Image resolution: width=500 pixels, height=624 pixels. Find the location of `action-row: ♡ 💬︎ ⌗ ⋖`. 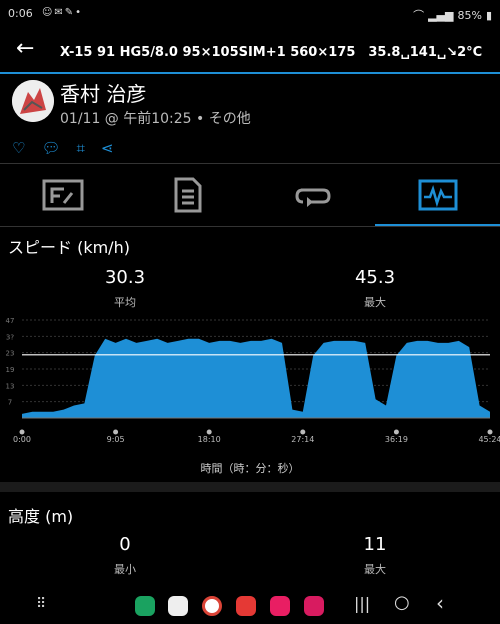

action-row: ♡ 💬︎ ⌗ ⋖ is located at coordinates (63, 148).